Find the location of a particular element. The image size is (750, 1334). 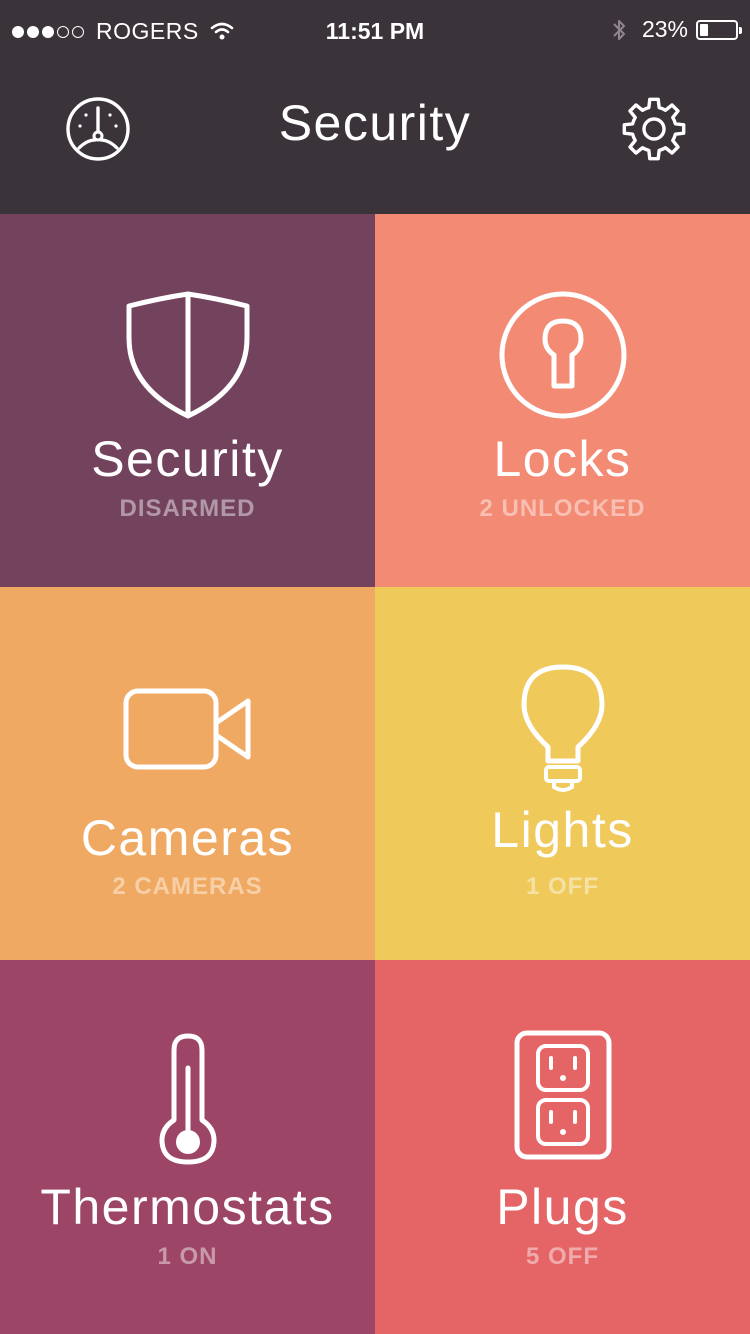

tile-cameras: Cameras 2 CAMERAS is located at coordinates (187, 774).